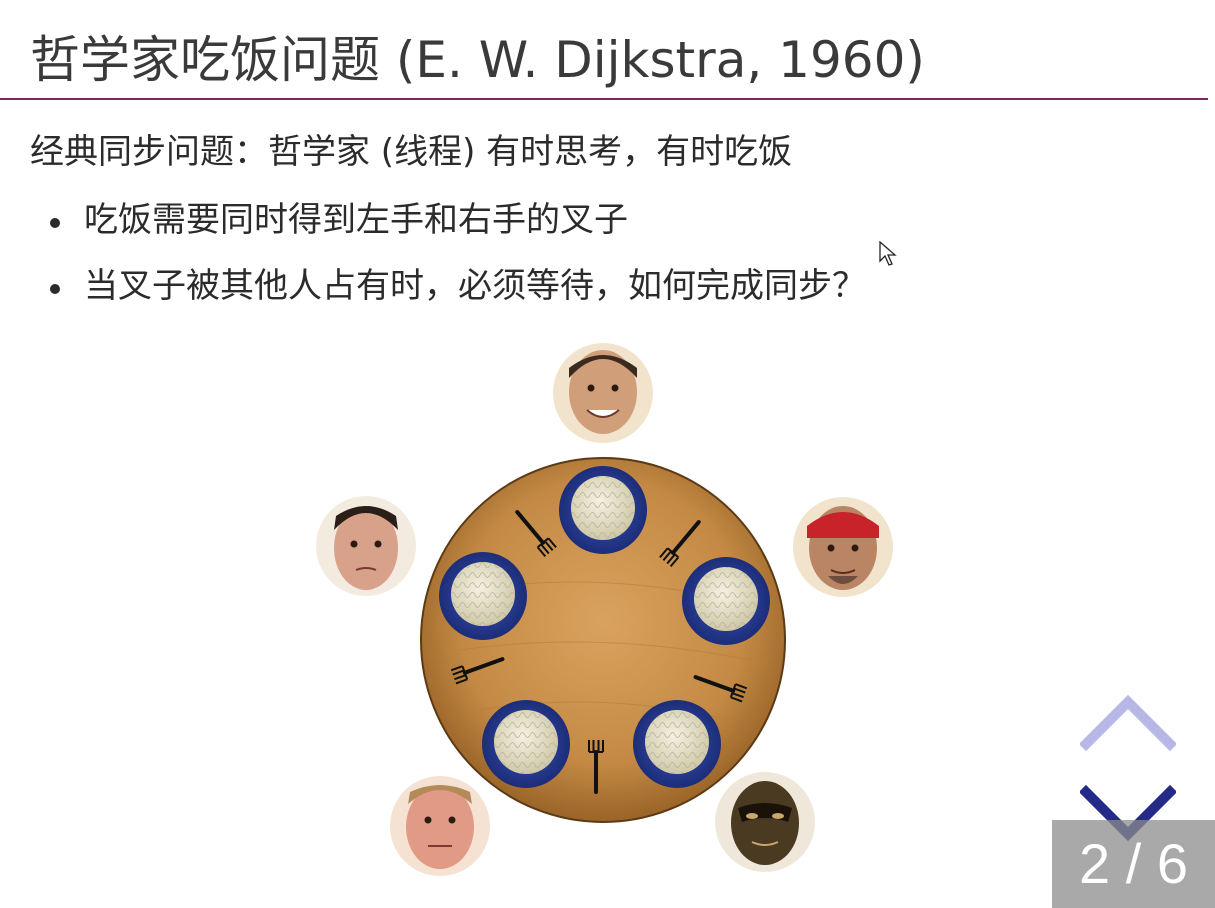  Describe the element at coordinates (453, 286) in the screenshot. I see `bullet-item: 当叉子被其他人占有时，必须等待，如何完成同步？` at that location.